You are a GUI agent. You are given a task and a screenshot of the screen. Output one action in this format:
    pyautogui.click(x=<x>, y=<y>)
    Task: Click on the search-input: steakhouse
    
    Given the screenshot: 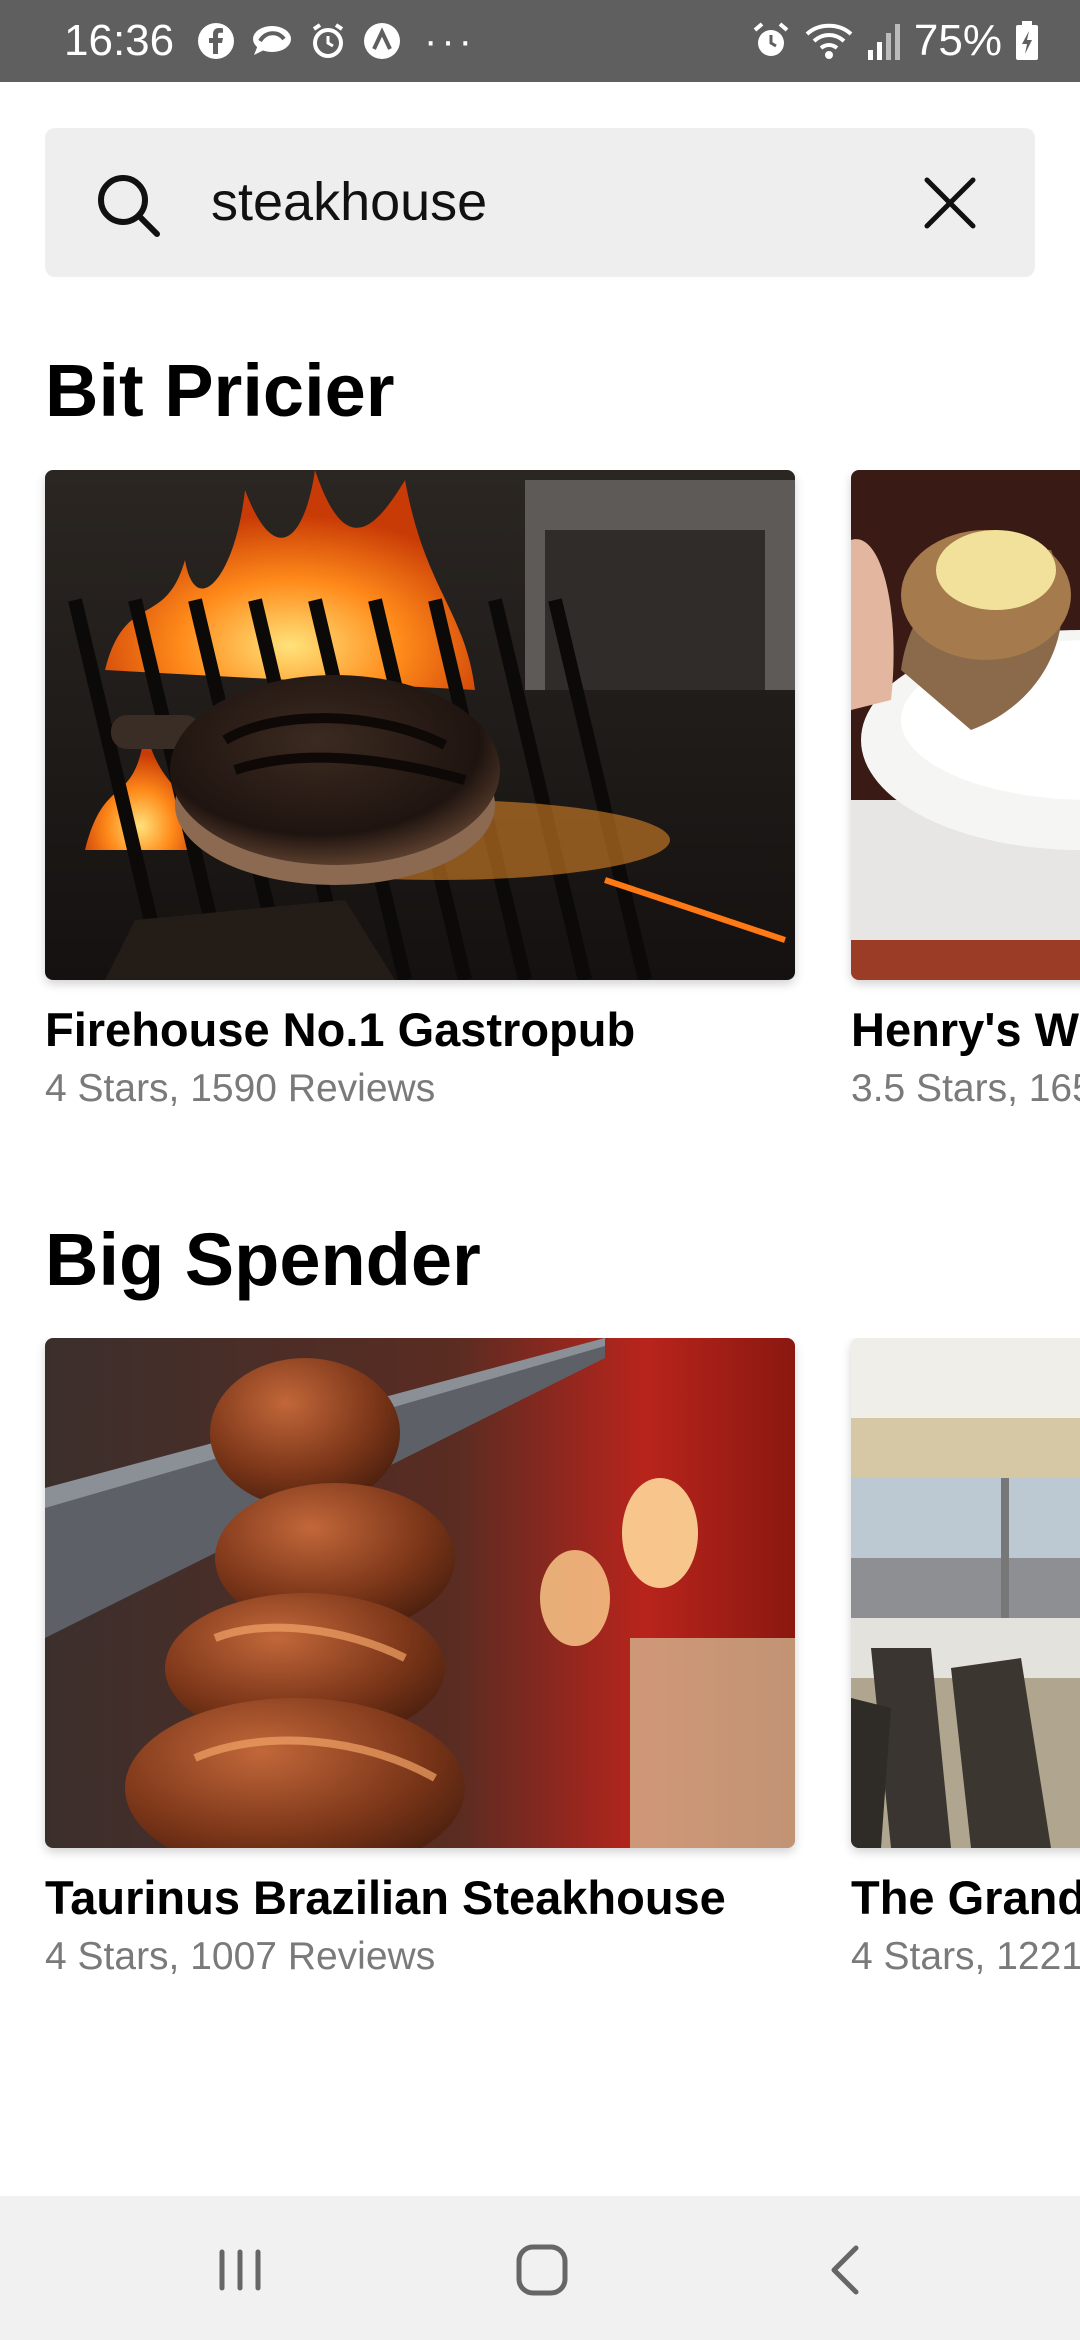 What is the action you would take?
    pyautogui.click(x=349, y=202)
    